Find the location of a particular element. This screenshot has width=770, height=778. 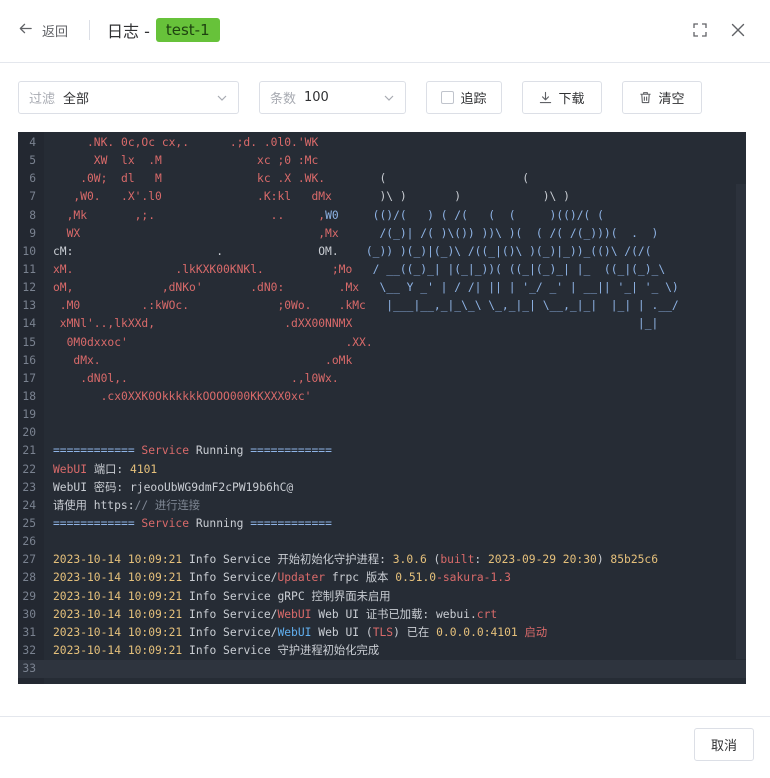

log-text: .cx0XXK0OkkkkkkOOOO000KKXXX0xc' is located at coordinates (182, 396).